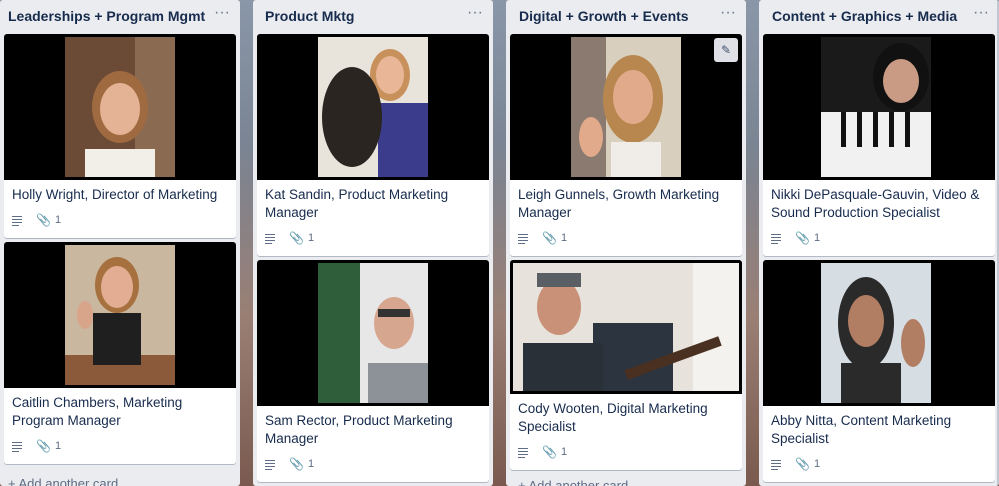 This screenshot has width=999, height=486. I want to click on card-holly-wright: Holly Wright, Director of Marketing 📎 1, so click(120, 136).